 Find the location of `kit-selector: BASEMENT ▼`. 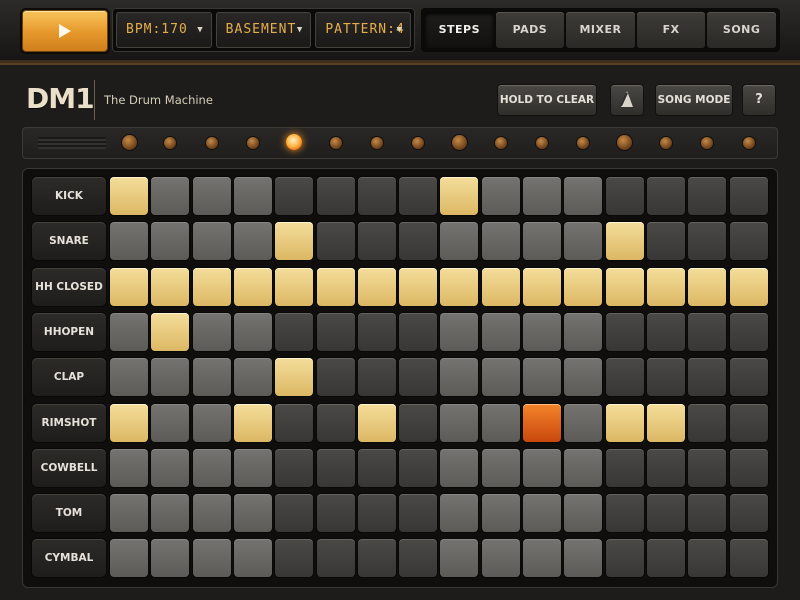

kit-selector: BASEMENT ▼ is located at coordinates (263, 30).